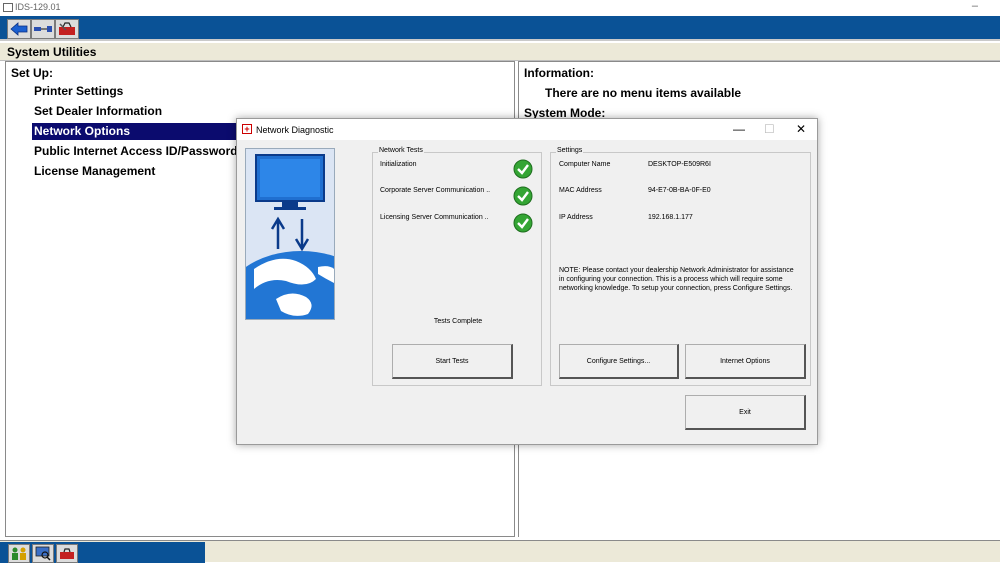  Describe the element at coordinates (670, 217) in the screenshot. I see `ip-address-value: 192.168.1.177` at that location.